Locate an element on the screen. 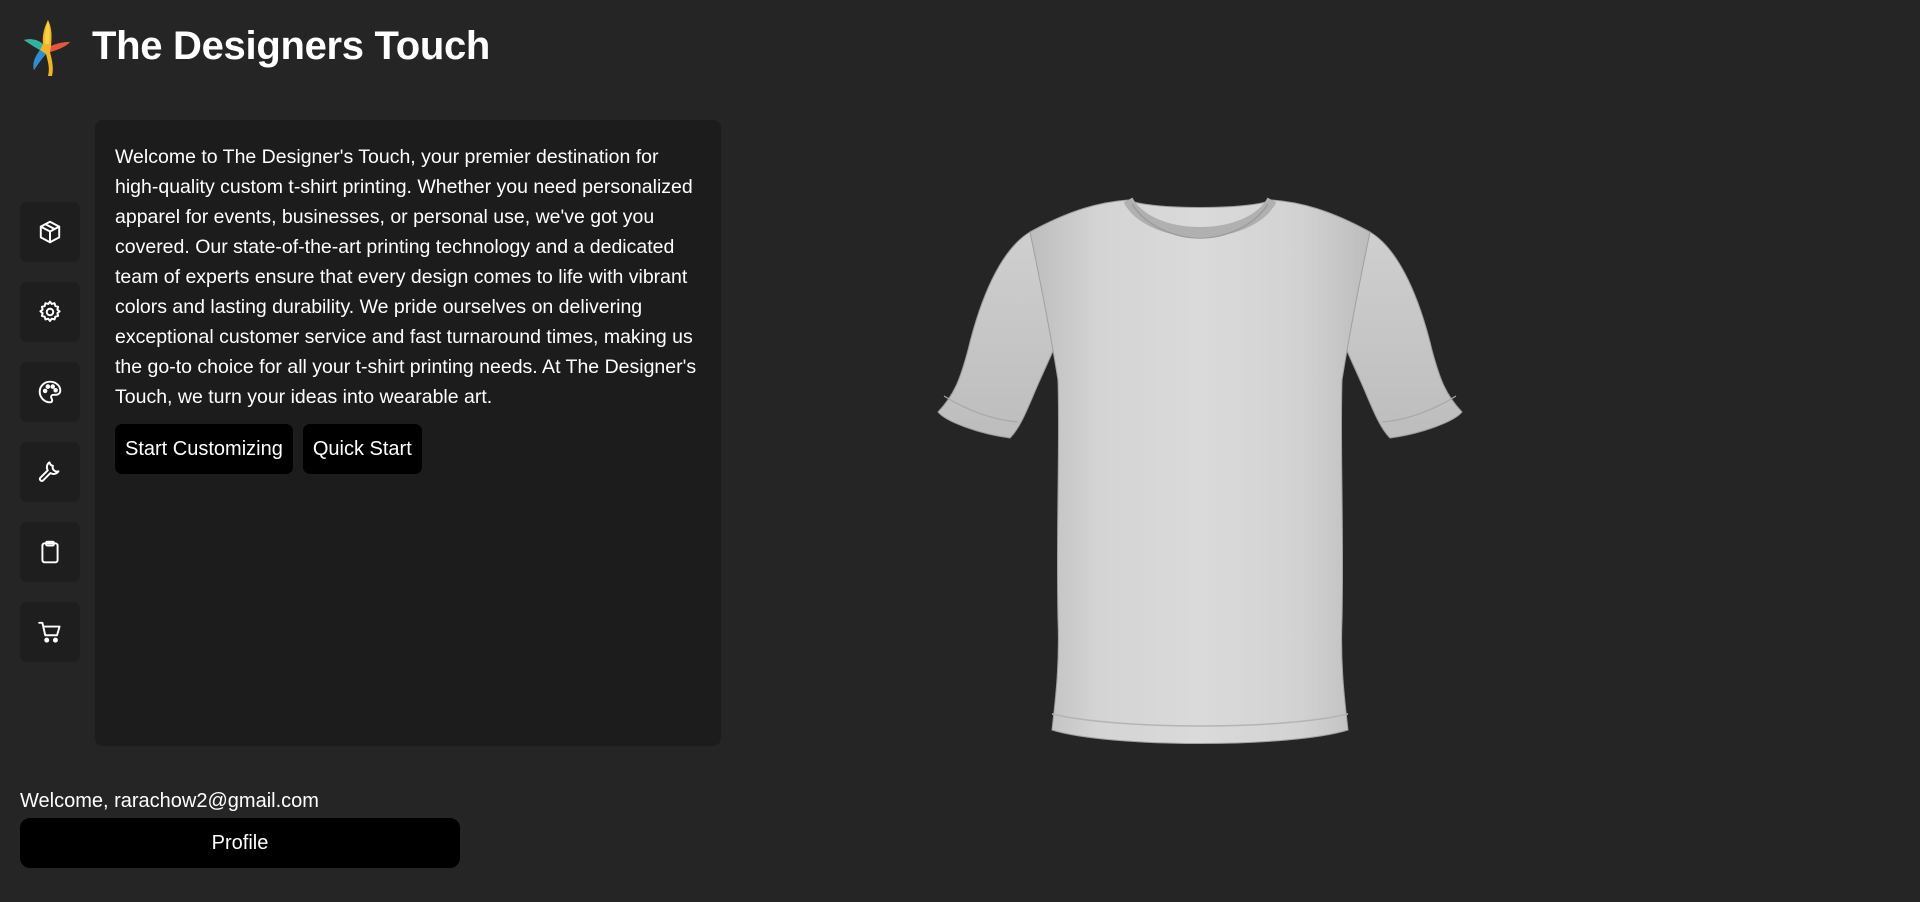 This screenshot has width=1920, height=902. profile-button: Profile is located at coordinates (240, 843).